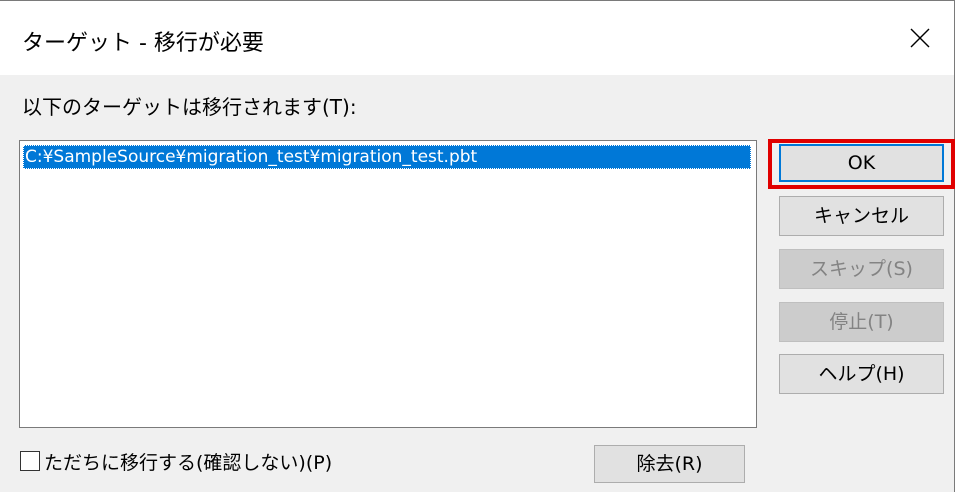 The image size is (955, 492). What do you see at coordinates (143, 43) in the screenshot?
I see `window-title: ターゲット - 移行が必要` at bounding box center [143, 43].